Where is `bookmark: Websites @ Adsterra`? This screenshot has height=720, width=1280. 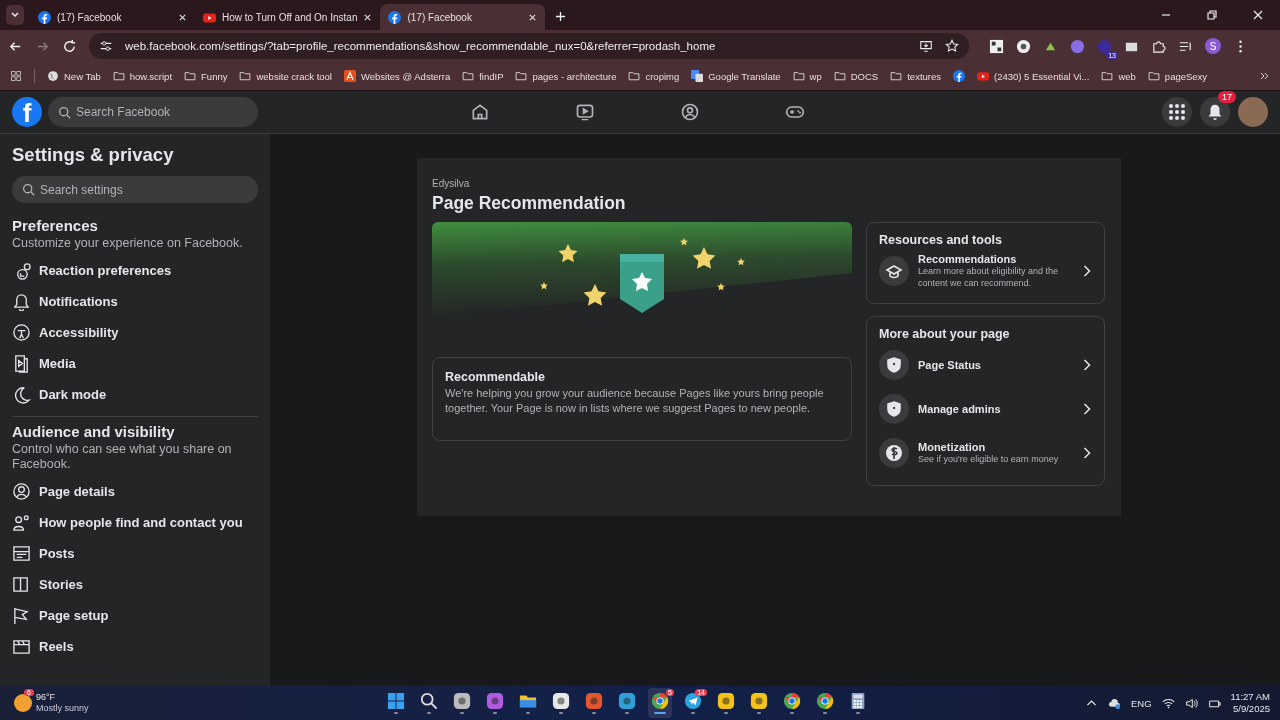 bookmark: Websites @ Adsterra is located at coordinates (397, 76).